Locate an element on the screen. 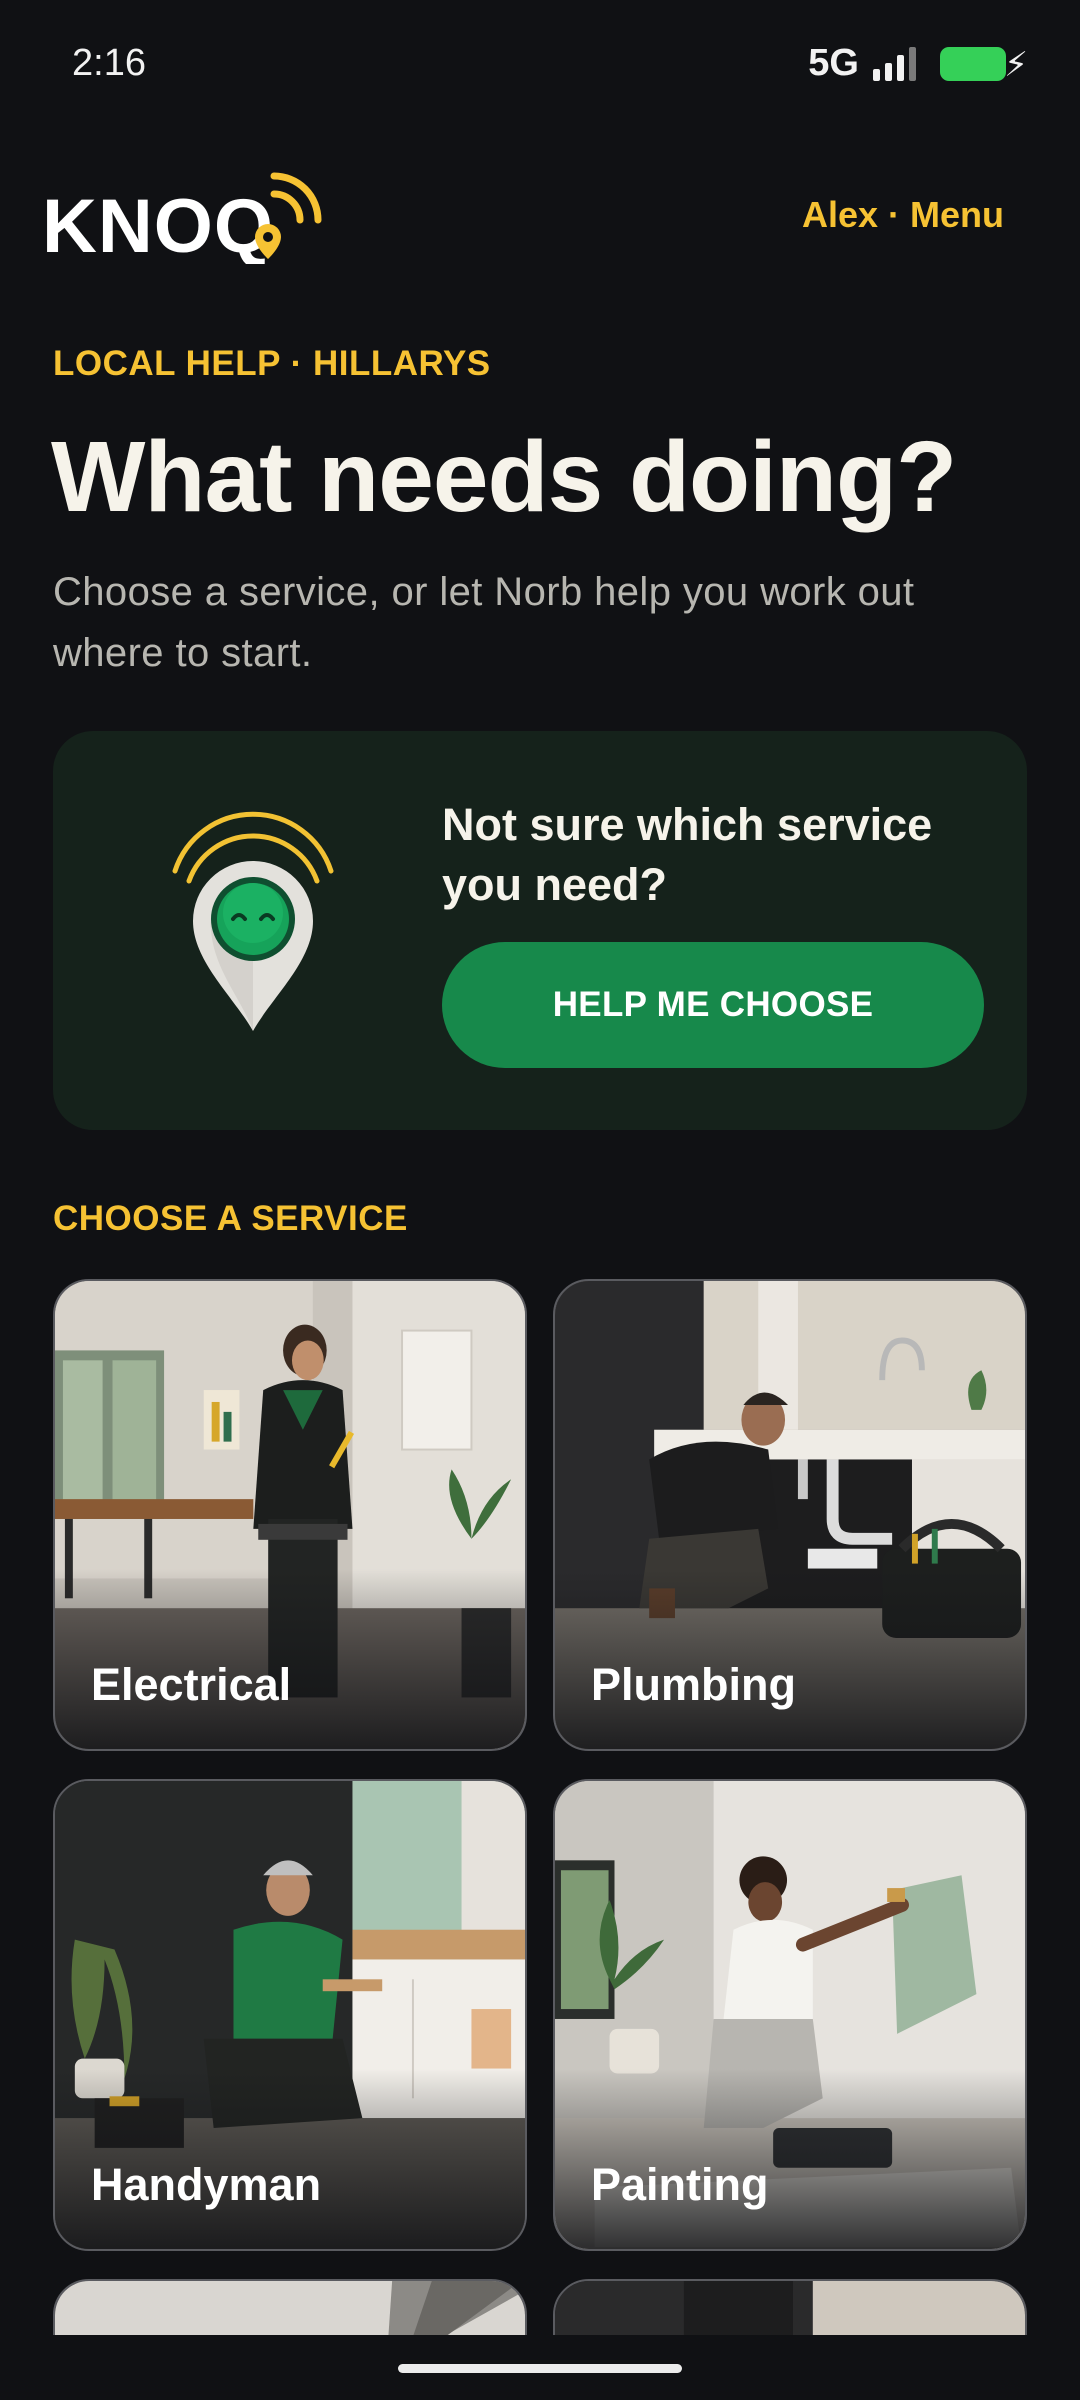  app-header: KNOQ Alex · Menu is located at coordinates (540, 215).